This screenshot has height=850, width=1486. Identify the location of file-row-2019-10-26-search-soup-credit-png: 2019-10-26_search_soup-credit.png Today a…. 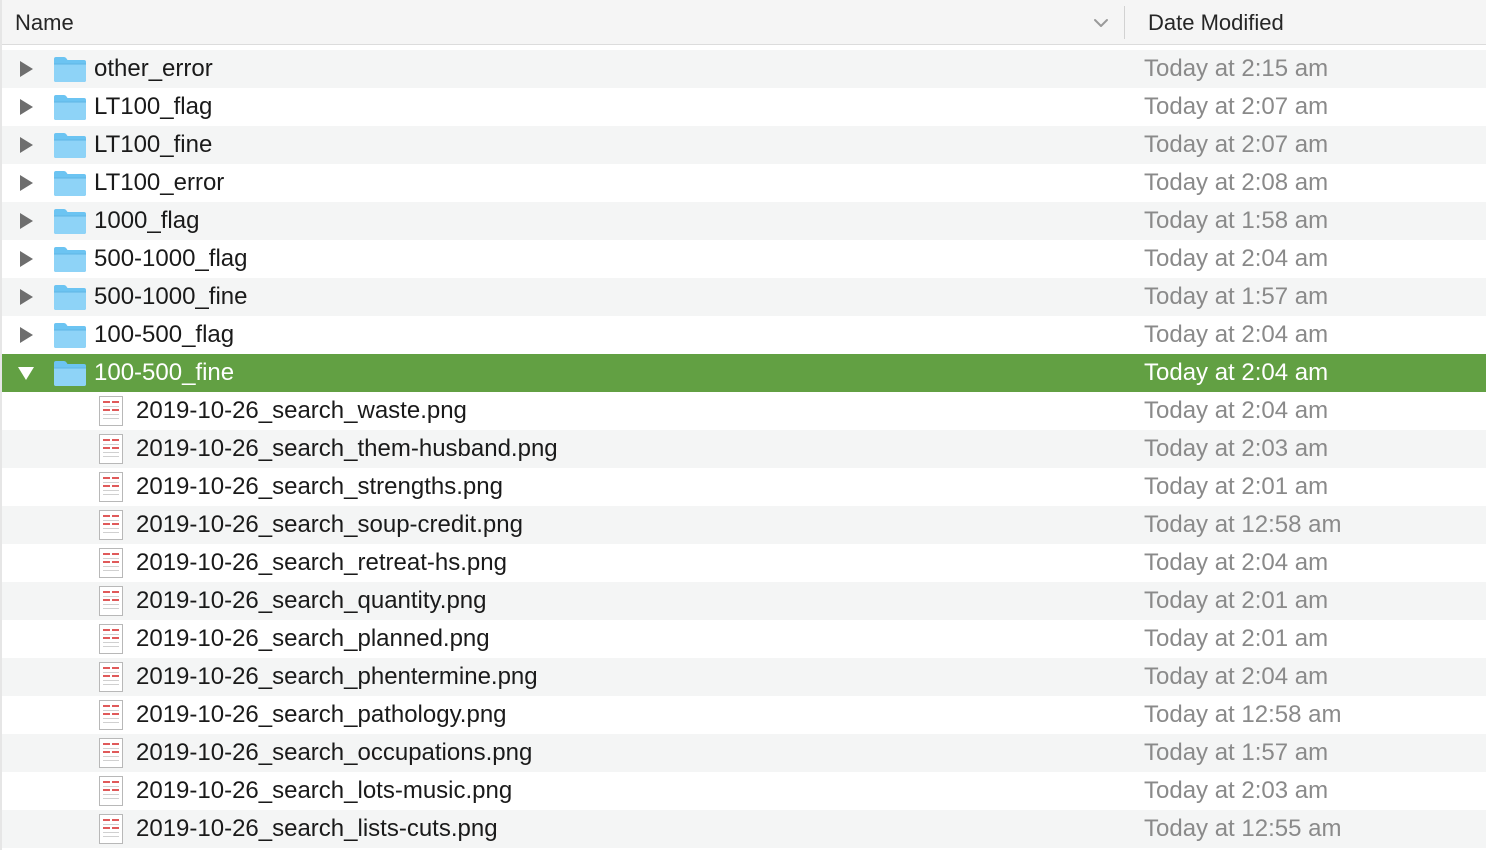
(744, 525).